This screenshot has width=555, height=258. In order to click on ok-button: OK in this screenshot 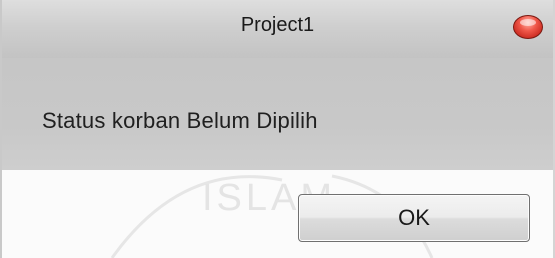, I will do `click(414, 218)`.